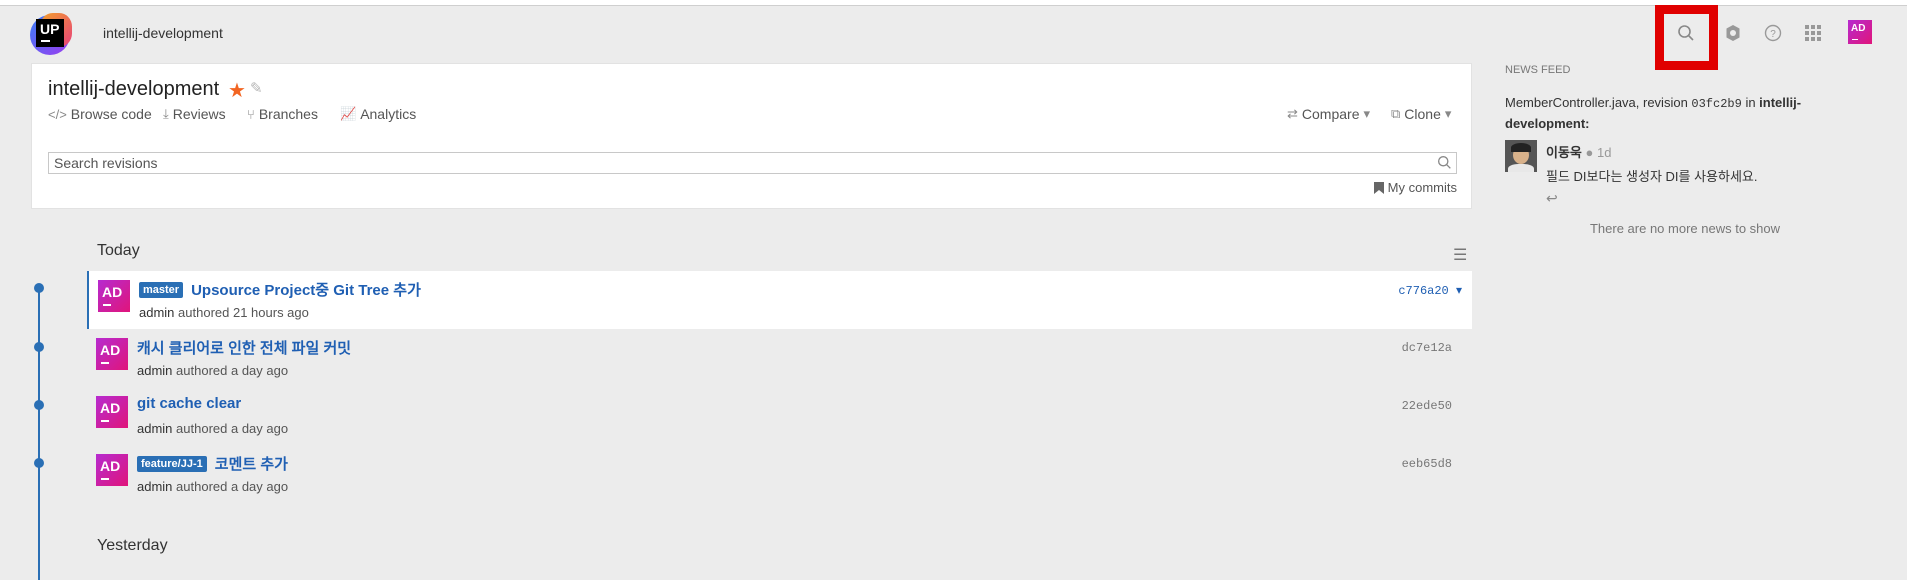 This screenshot has width=1907, height=580. What do you see at coordinates (1415, 187) in the screenshot?
I see `my-commits-toggle: My commits` at bounding box center [1415, 187].